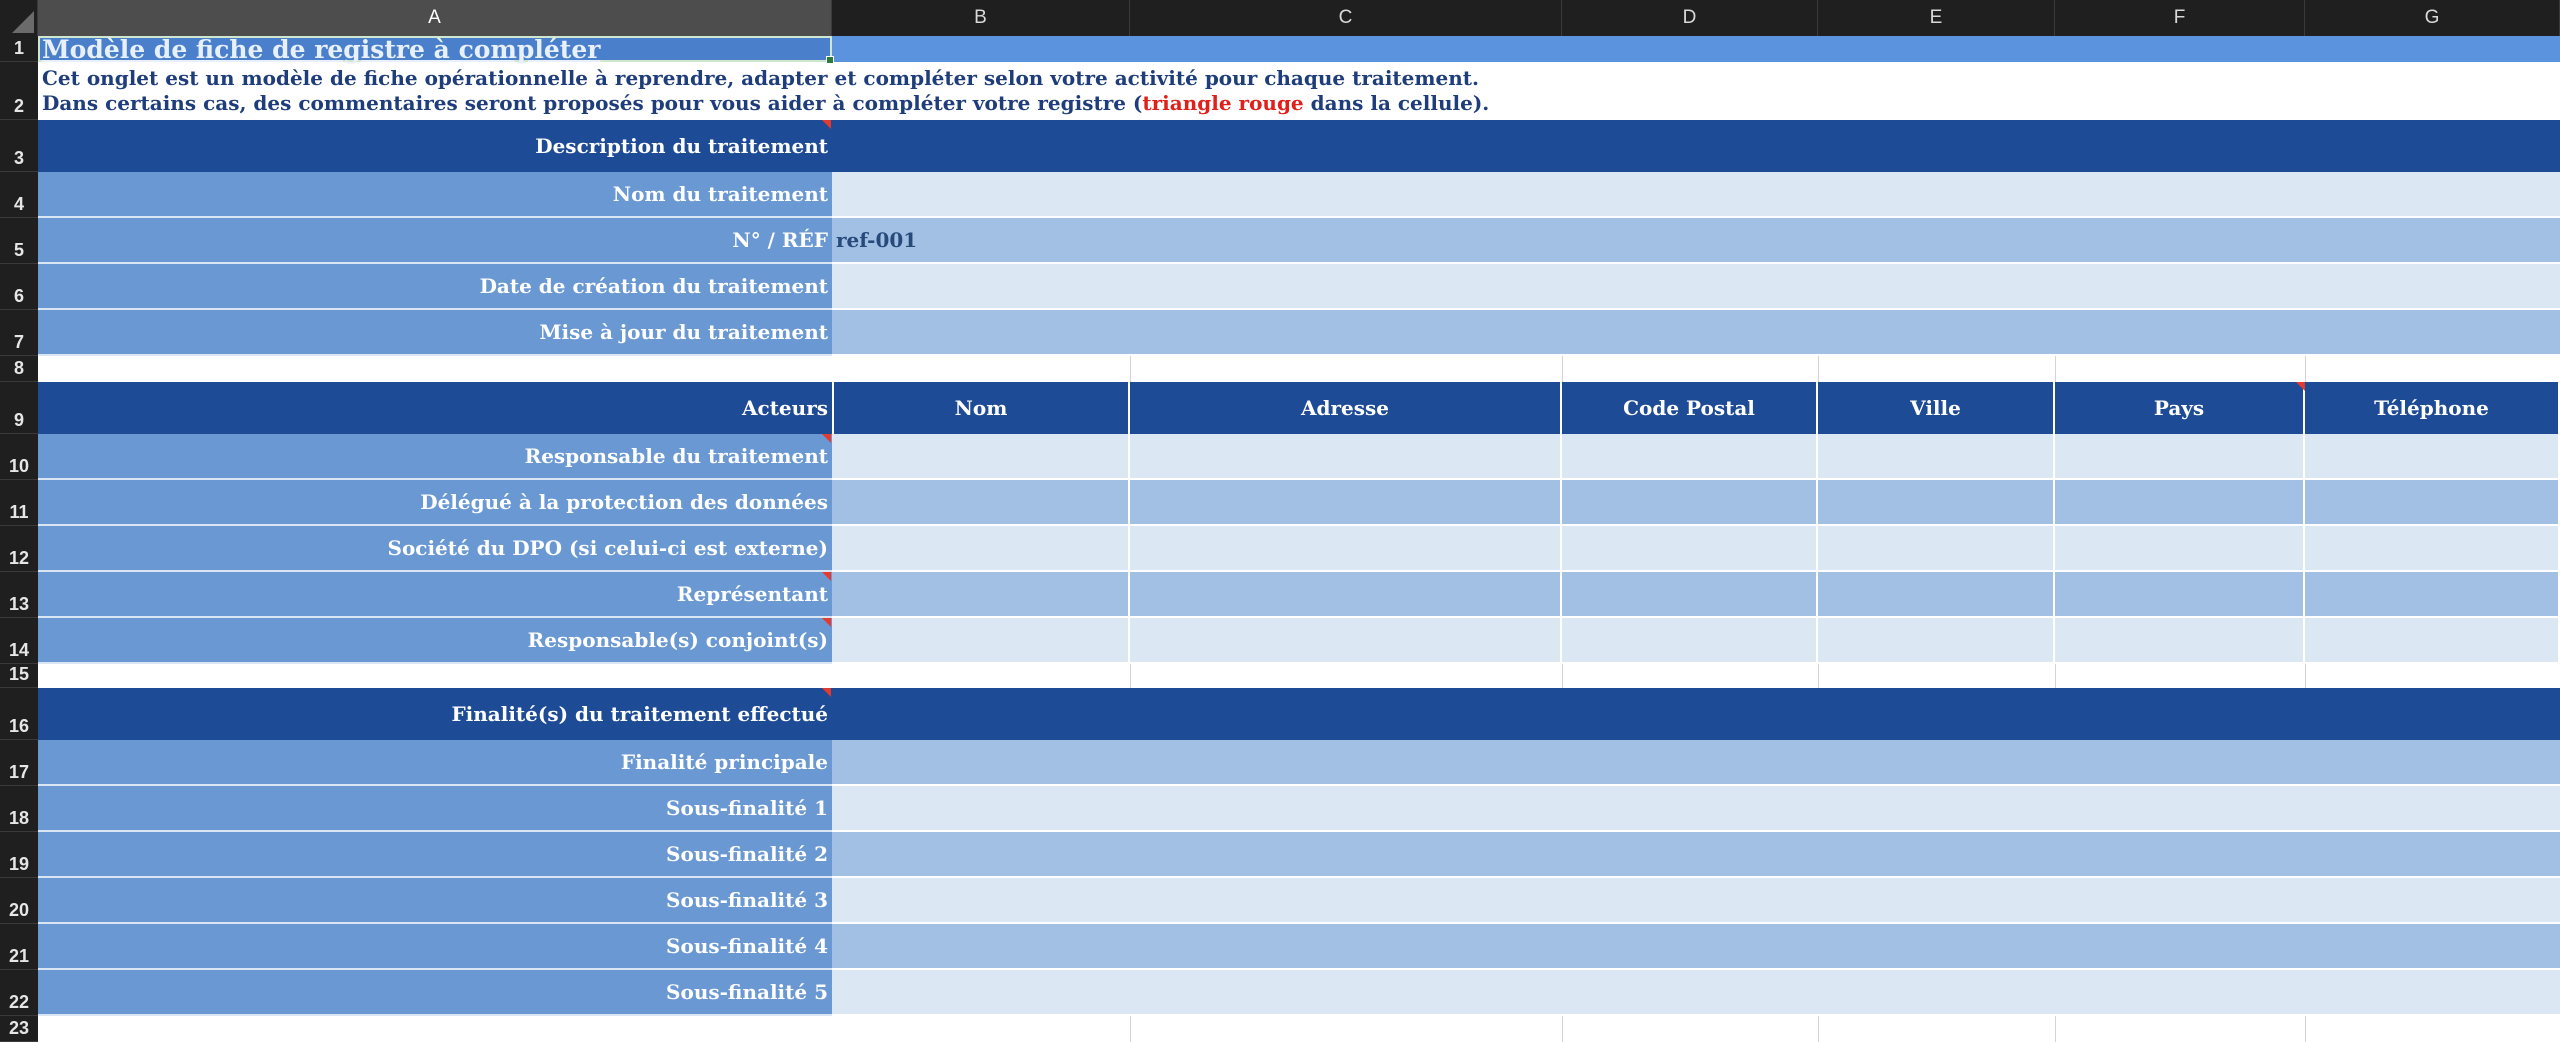 The image size is (2560, 1042). I want to click on col-header-nom: Nom, so click(981, 408).